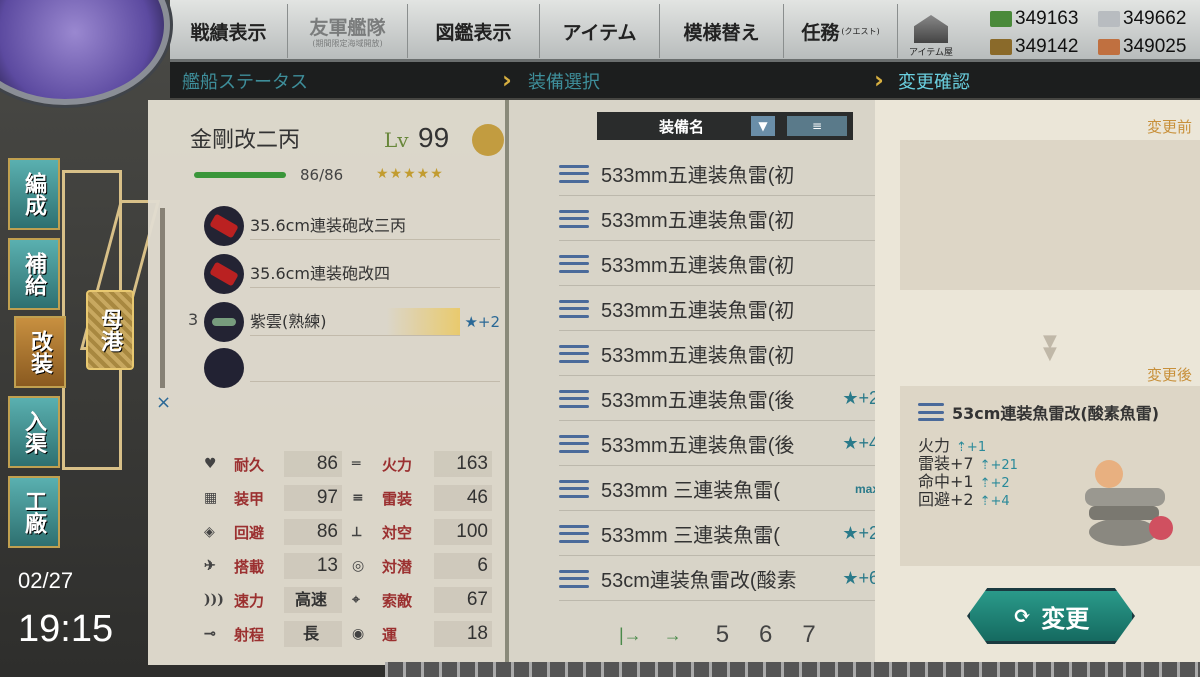 The image size is (1200, 677). I want to click on port-button: 母港, so click(110, 330).